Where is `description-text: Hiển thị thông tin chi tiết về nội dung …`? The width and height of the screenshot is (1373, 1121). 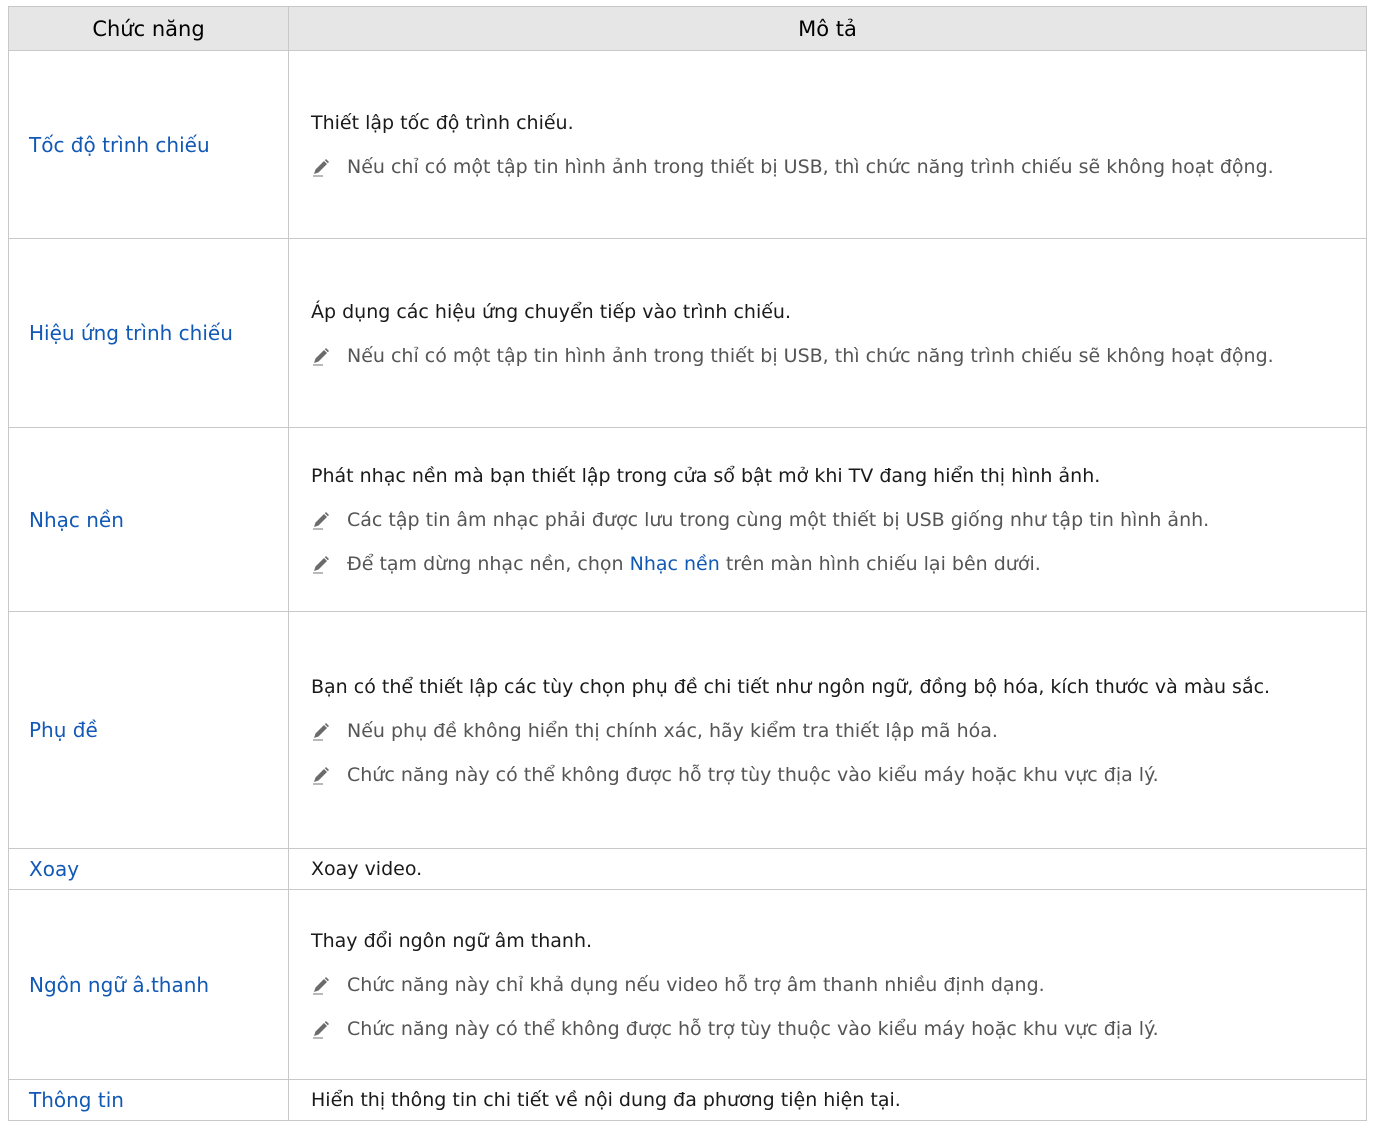 description-text: Hiển thị thông tin chi tiết về nội dung … is located at coordinates (606, 1100).